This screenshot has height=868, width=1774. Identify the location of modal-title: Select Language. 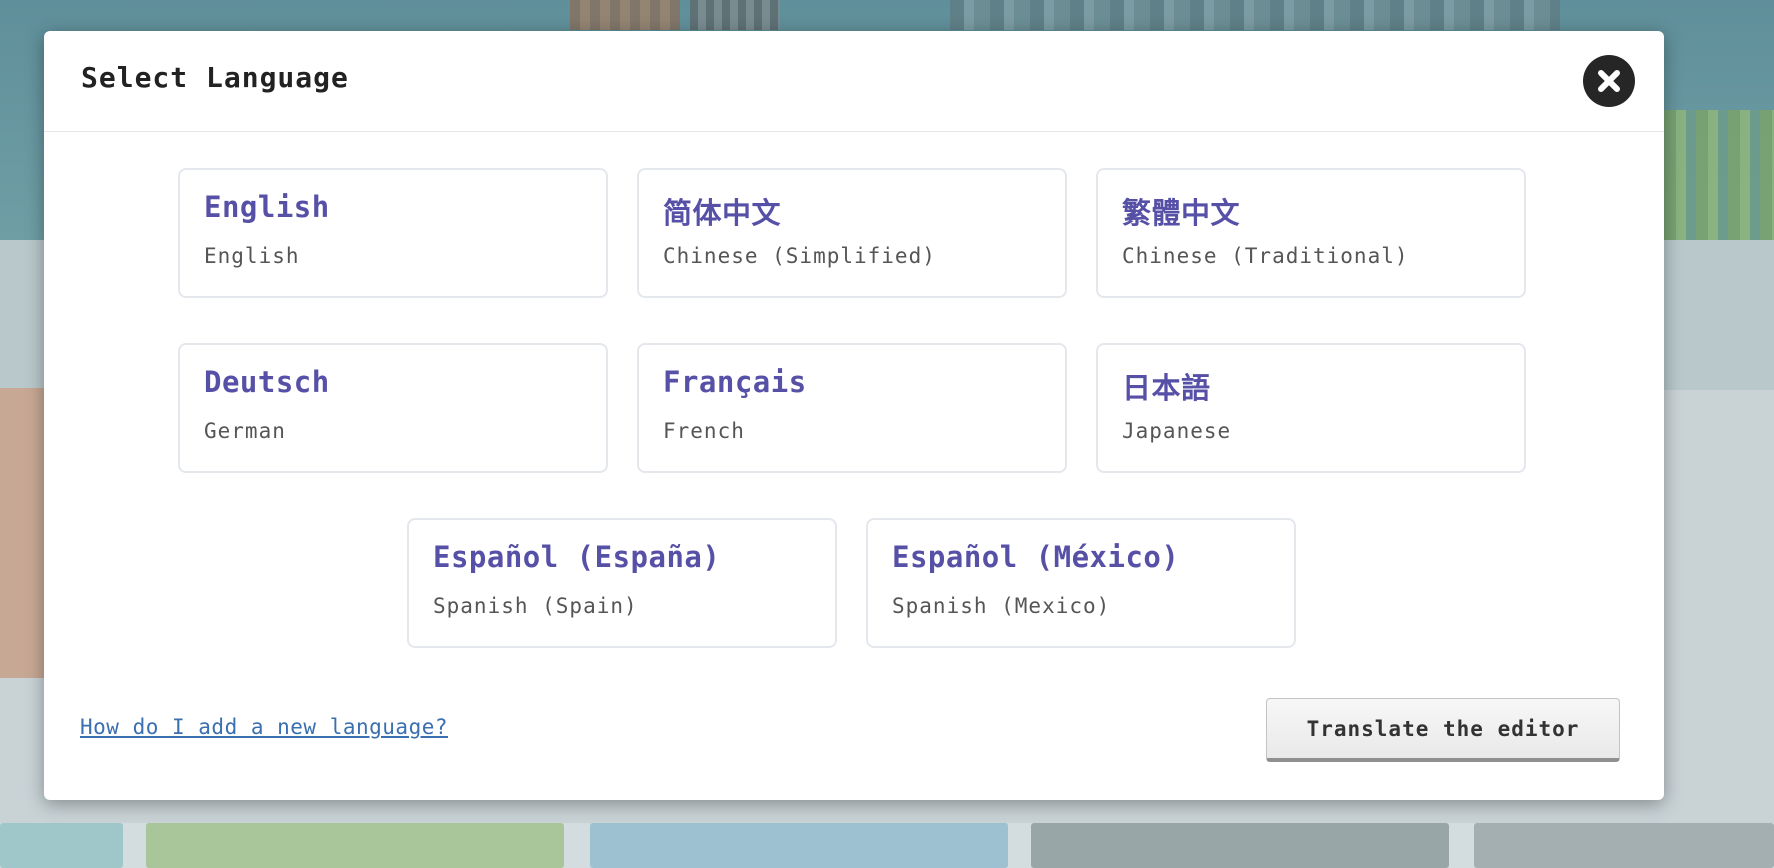
(215, 77).